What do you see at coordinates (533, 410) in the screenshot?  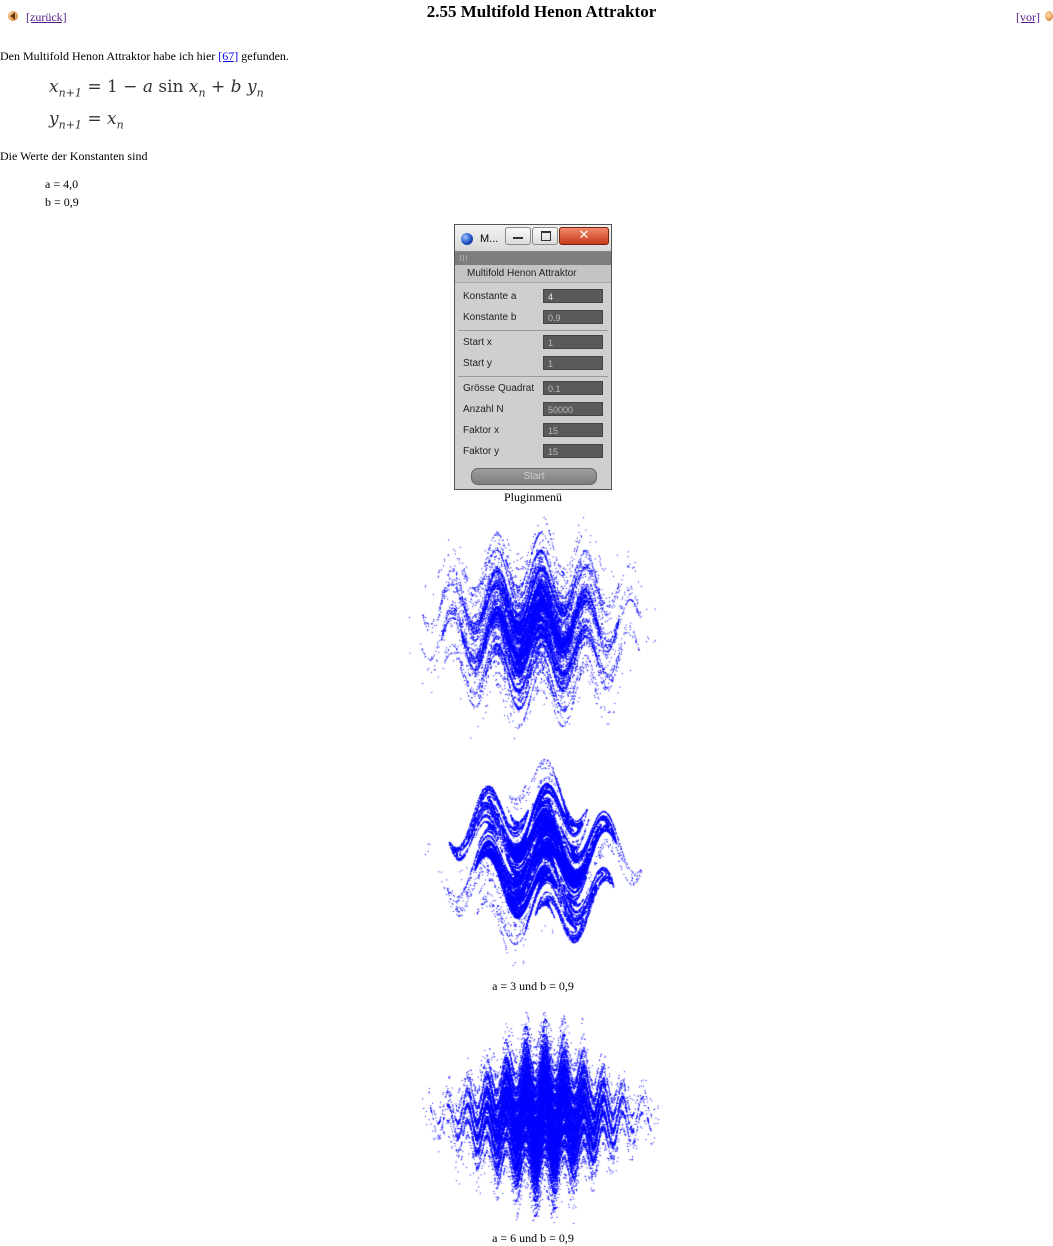 I see `field-row: Anzahl N 50000` at bounding box center [533, 410].